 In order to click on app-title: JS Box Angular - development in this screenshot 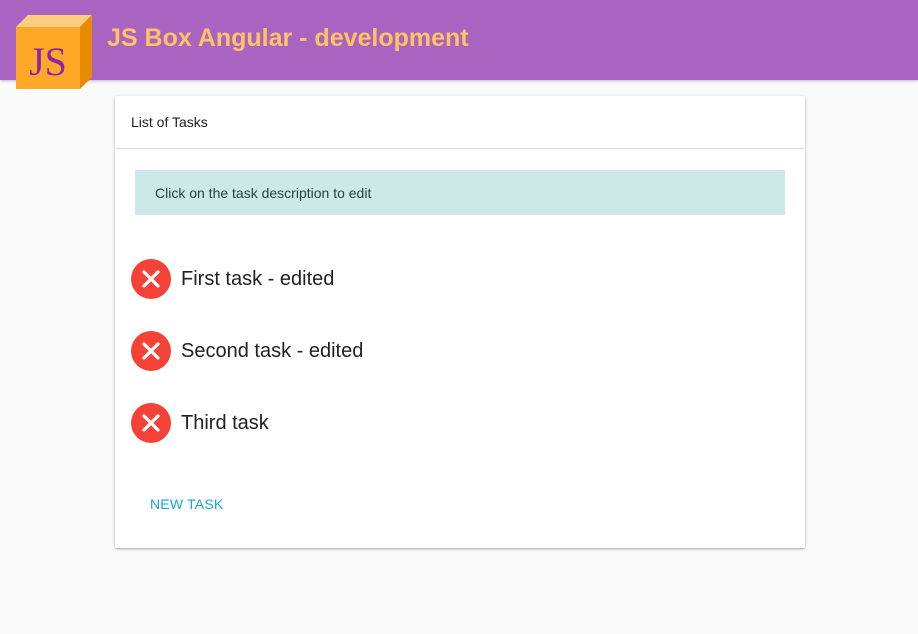, I will do `click(288, 38)`.